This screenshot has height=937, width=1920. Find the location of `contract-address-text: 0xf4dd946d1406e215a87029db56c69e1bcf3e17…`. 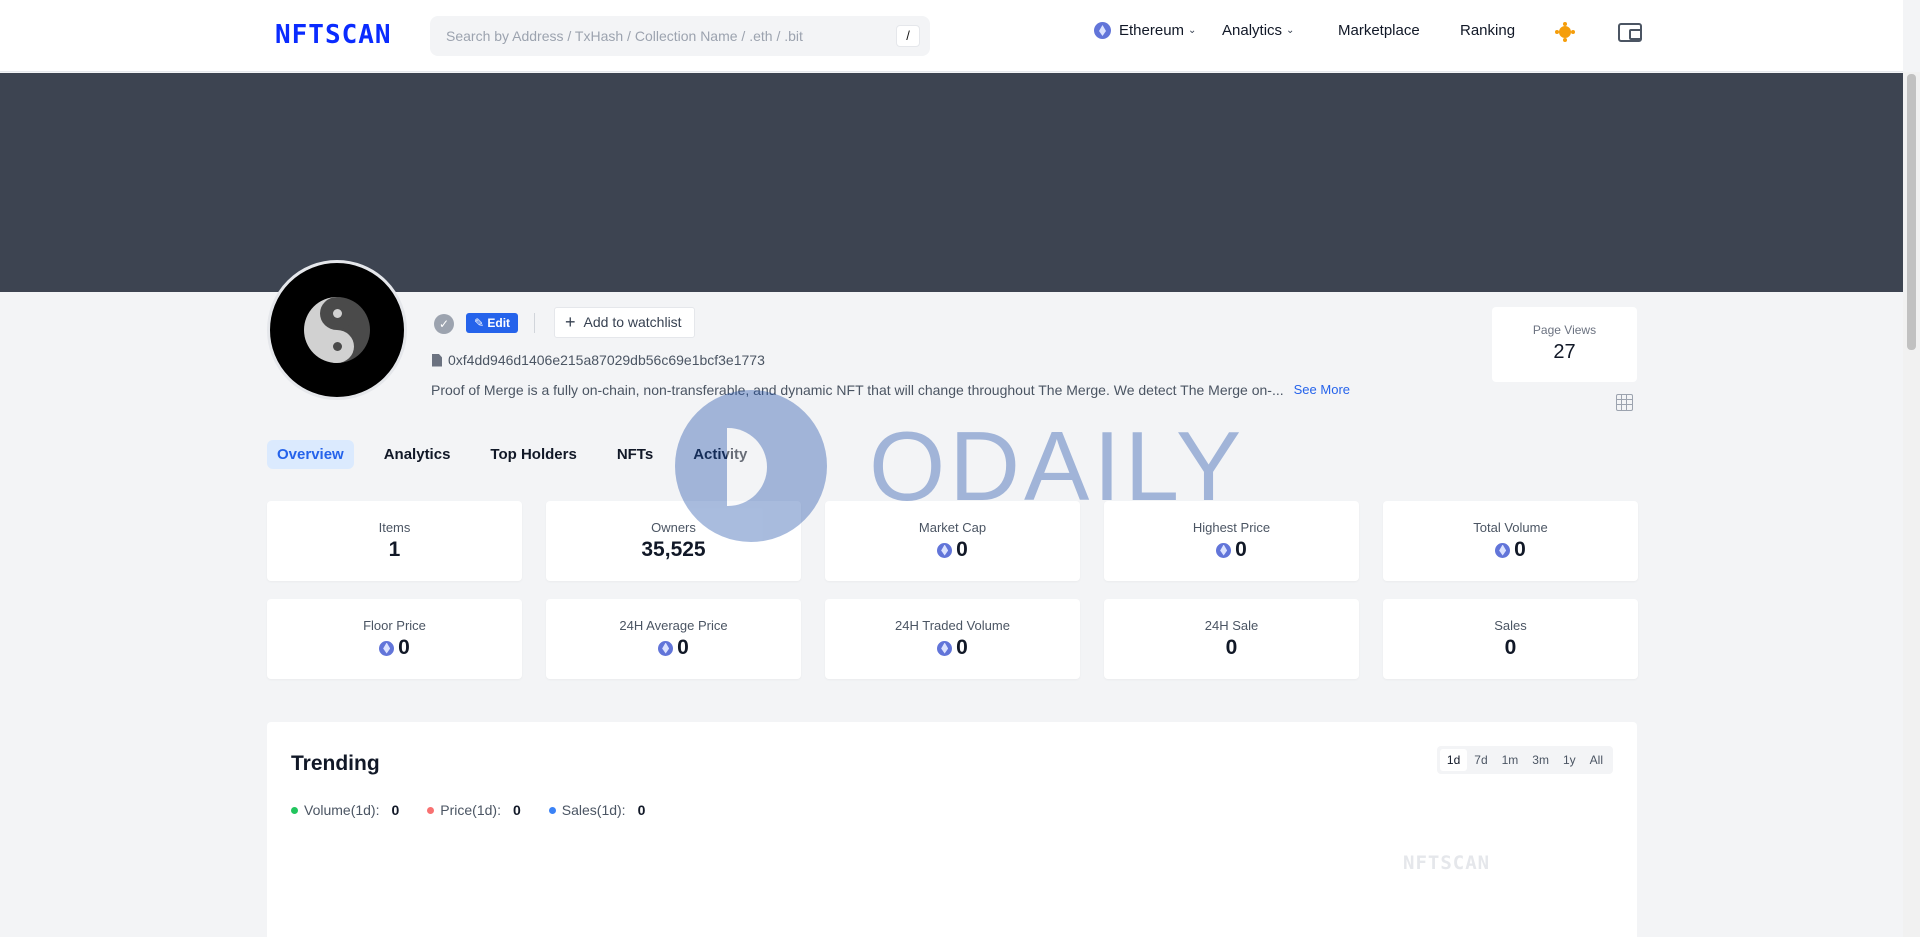

contract-address-text: 0xf4dd946d1406e215a87029db56c69e1bcf3e17… is located at coordinates (606, 360).